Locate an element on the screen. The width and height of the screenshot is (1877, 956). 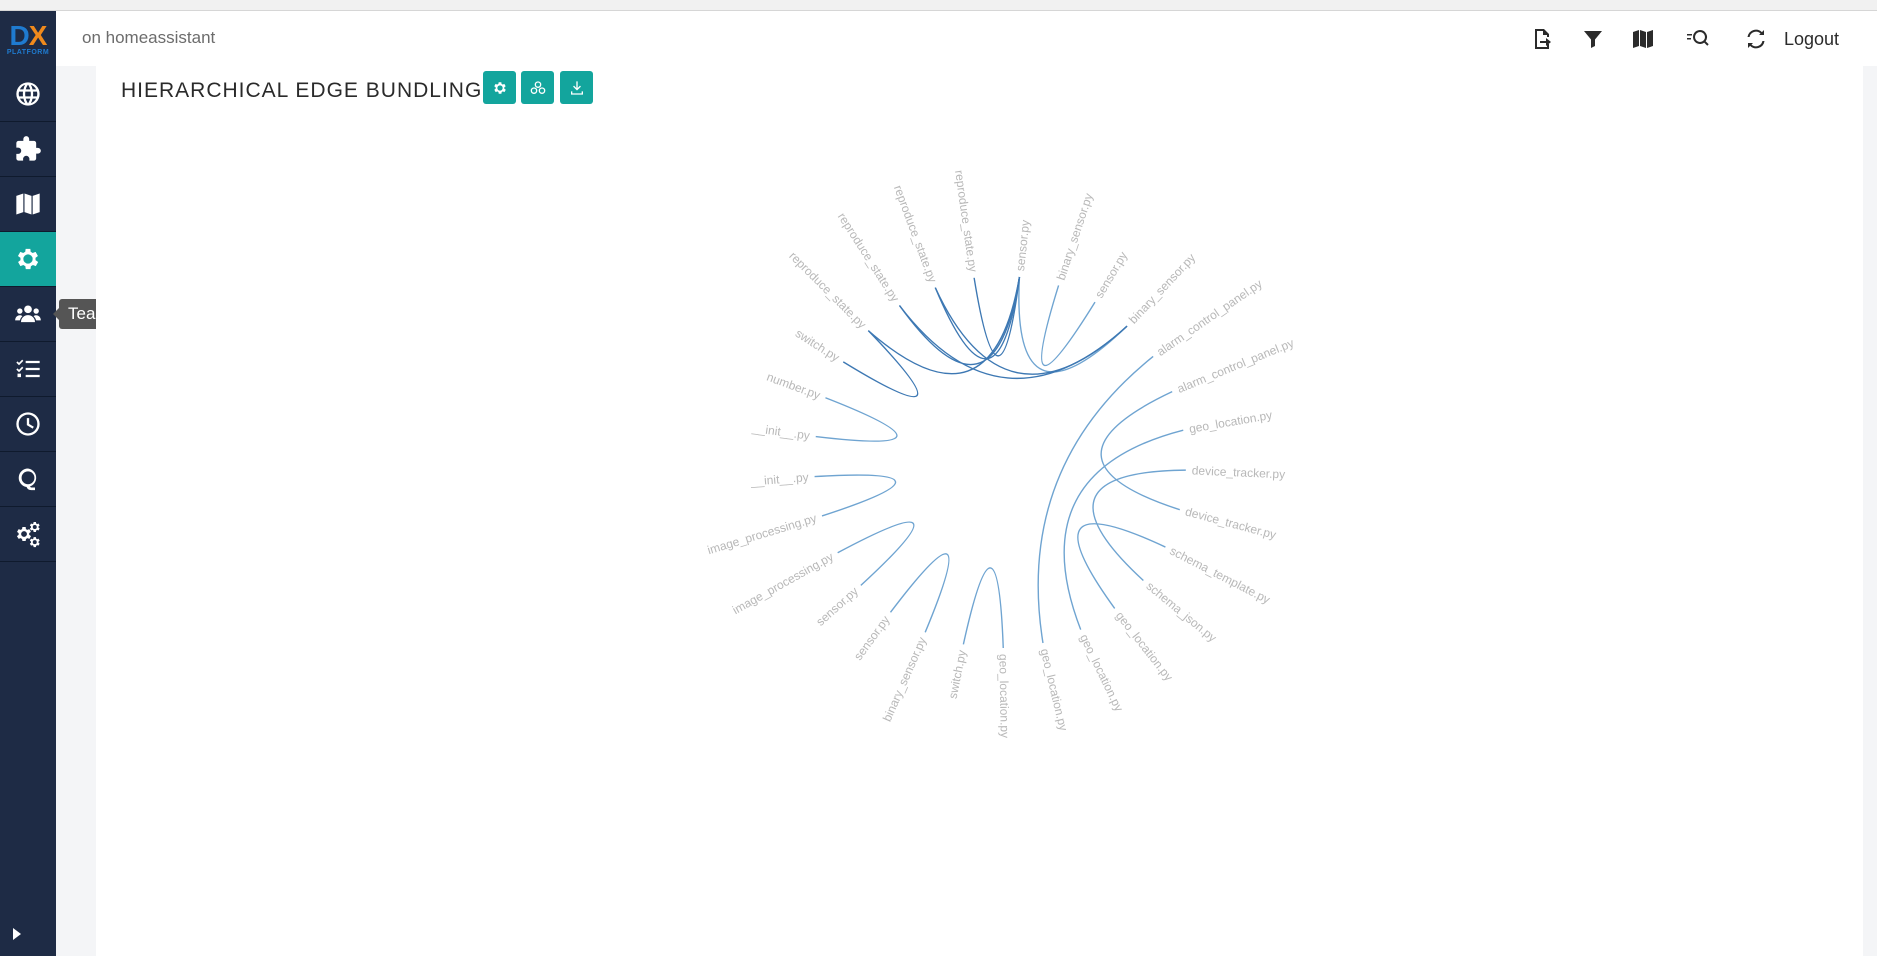
nav-item-history is located at coordinates (28, 424).